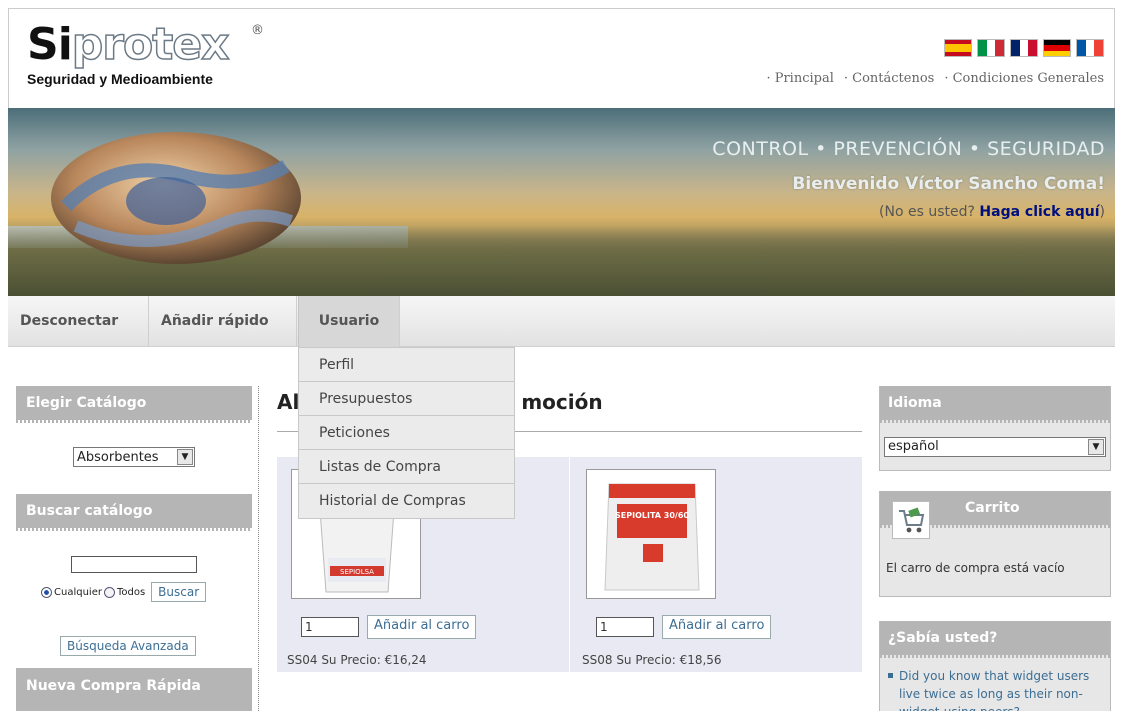  What do you see at coordinates (913, 446) in the screenshot?
I see `language-select-value: español` at bounding box center [913, 446].